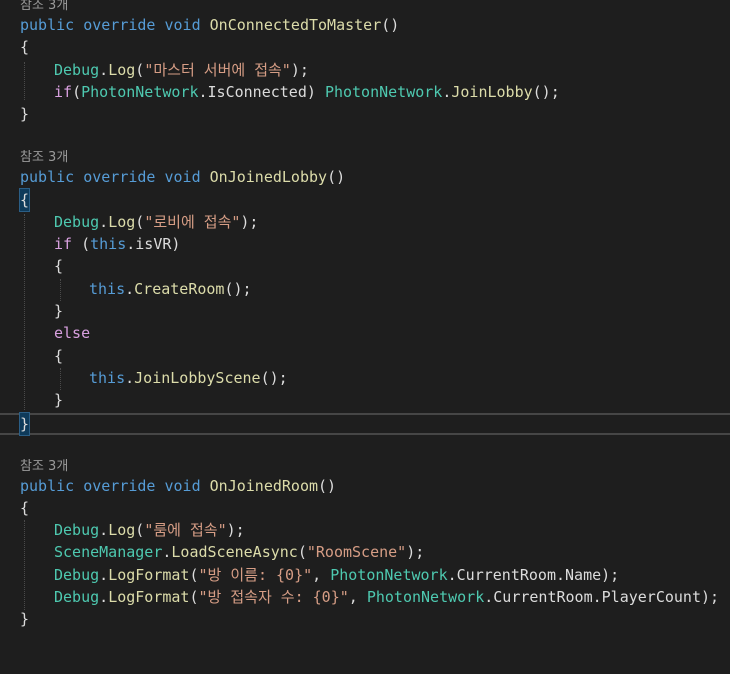  I want to click on open-brace-highlighted: {, so click(24, 200).